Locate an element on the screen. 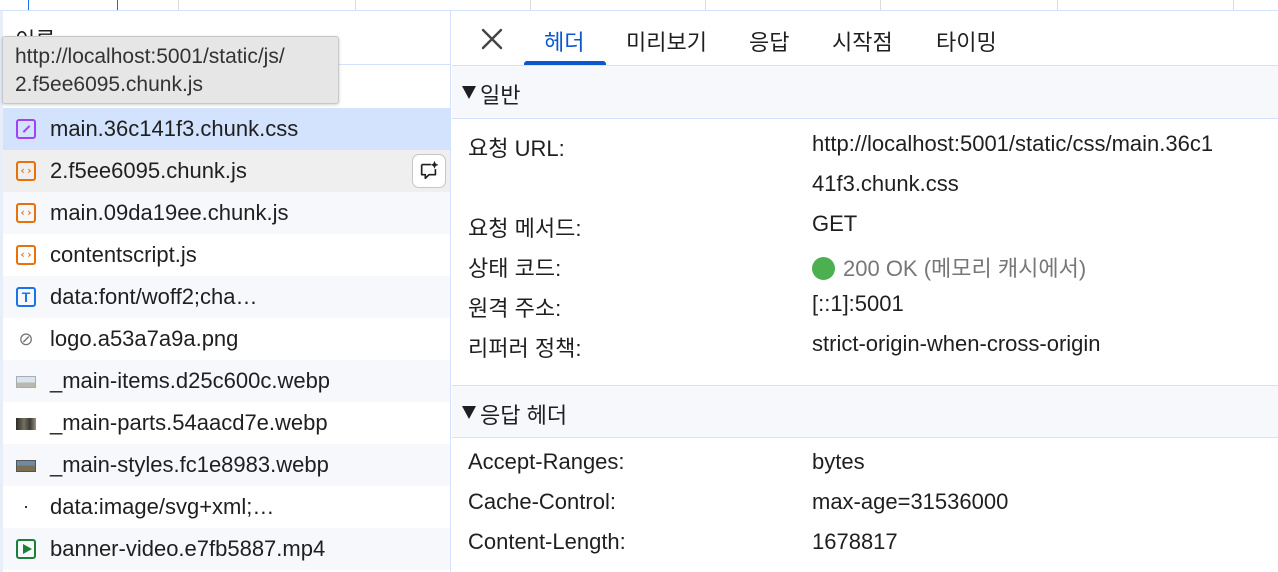 This screenshot has width=1278, height=572. network-timeline-strip is located at coordinates (639, 5).